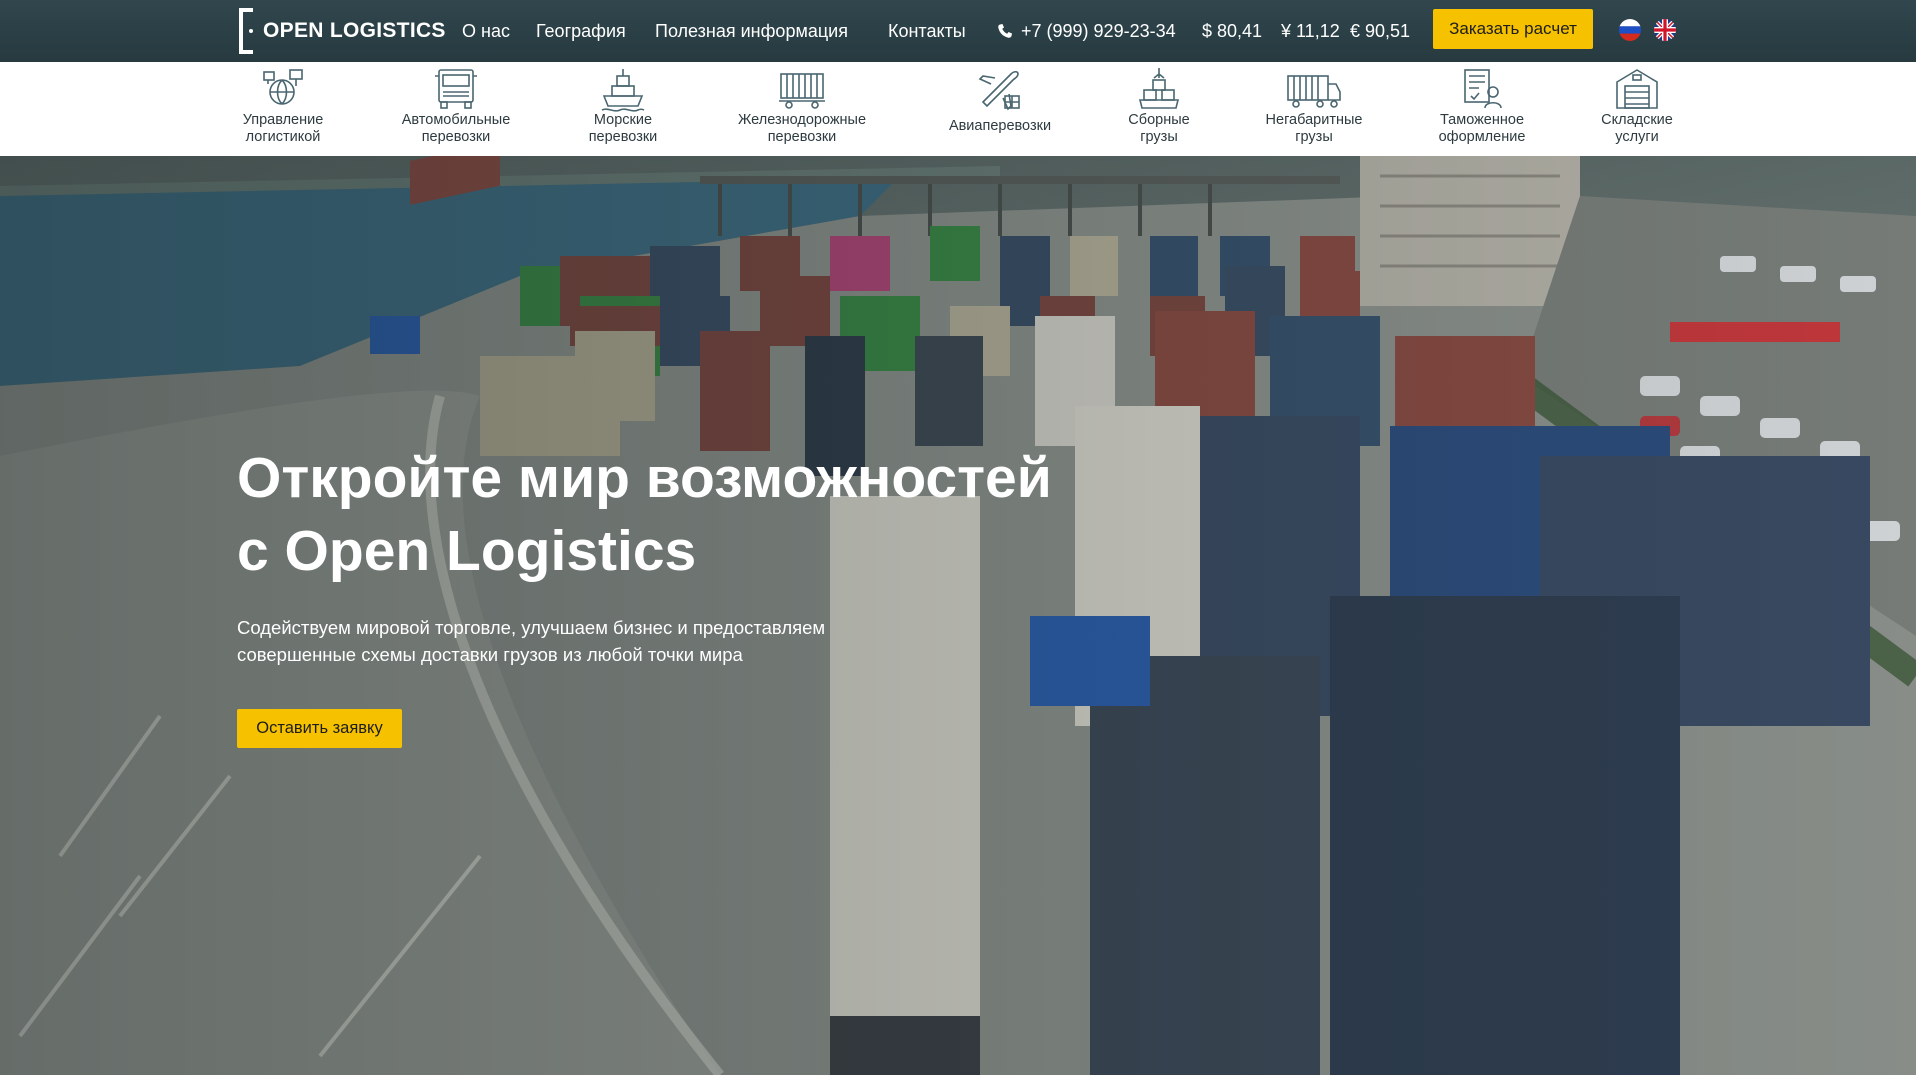 This screenshot has width=1916, height=1075. I want to click on nav-geography: География, so click(581, 31).